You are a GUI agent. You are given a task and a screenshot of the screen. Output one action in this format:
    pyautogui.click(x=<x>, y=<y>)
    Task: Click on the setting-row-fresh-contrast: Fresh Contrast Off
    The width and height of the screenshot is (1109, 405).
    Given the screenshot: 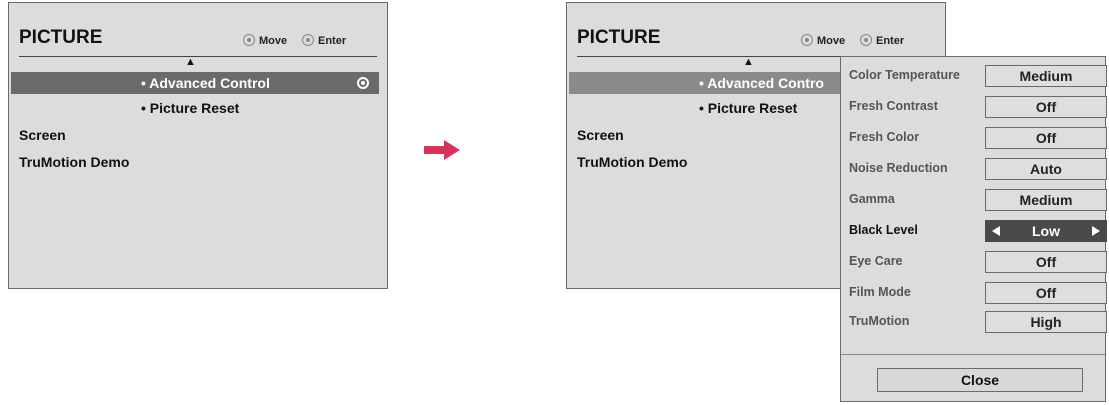 What is the action you would take?
    pyautogui.click(x=978, y=107)
    